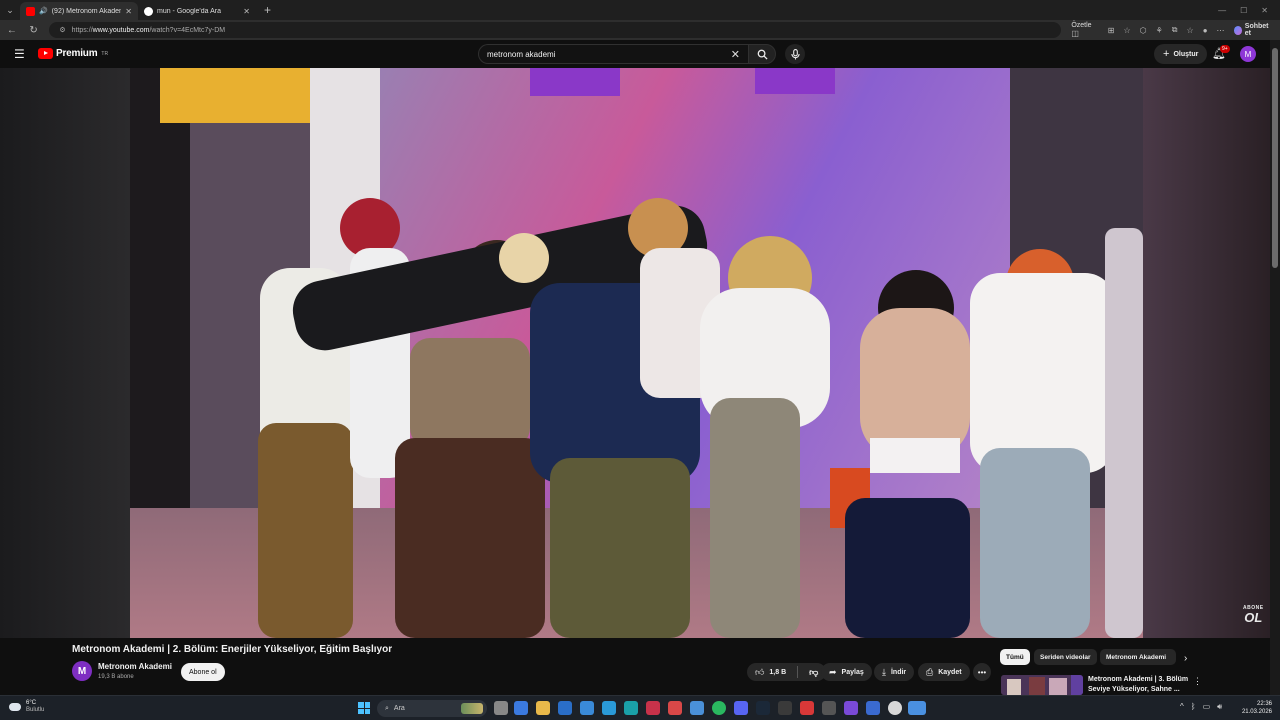 This screenshot has height=720, width=1280. What do you see at coordinates (759, 672) in the screenshot?
I see `thumbs-up-icon: 👍︎` at bounding box center [759, 672].